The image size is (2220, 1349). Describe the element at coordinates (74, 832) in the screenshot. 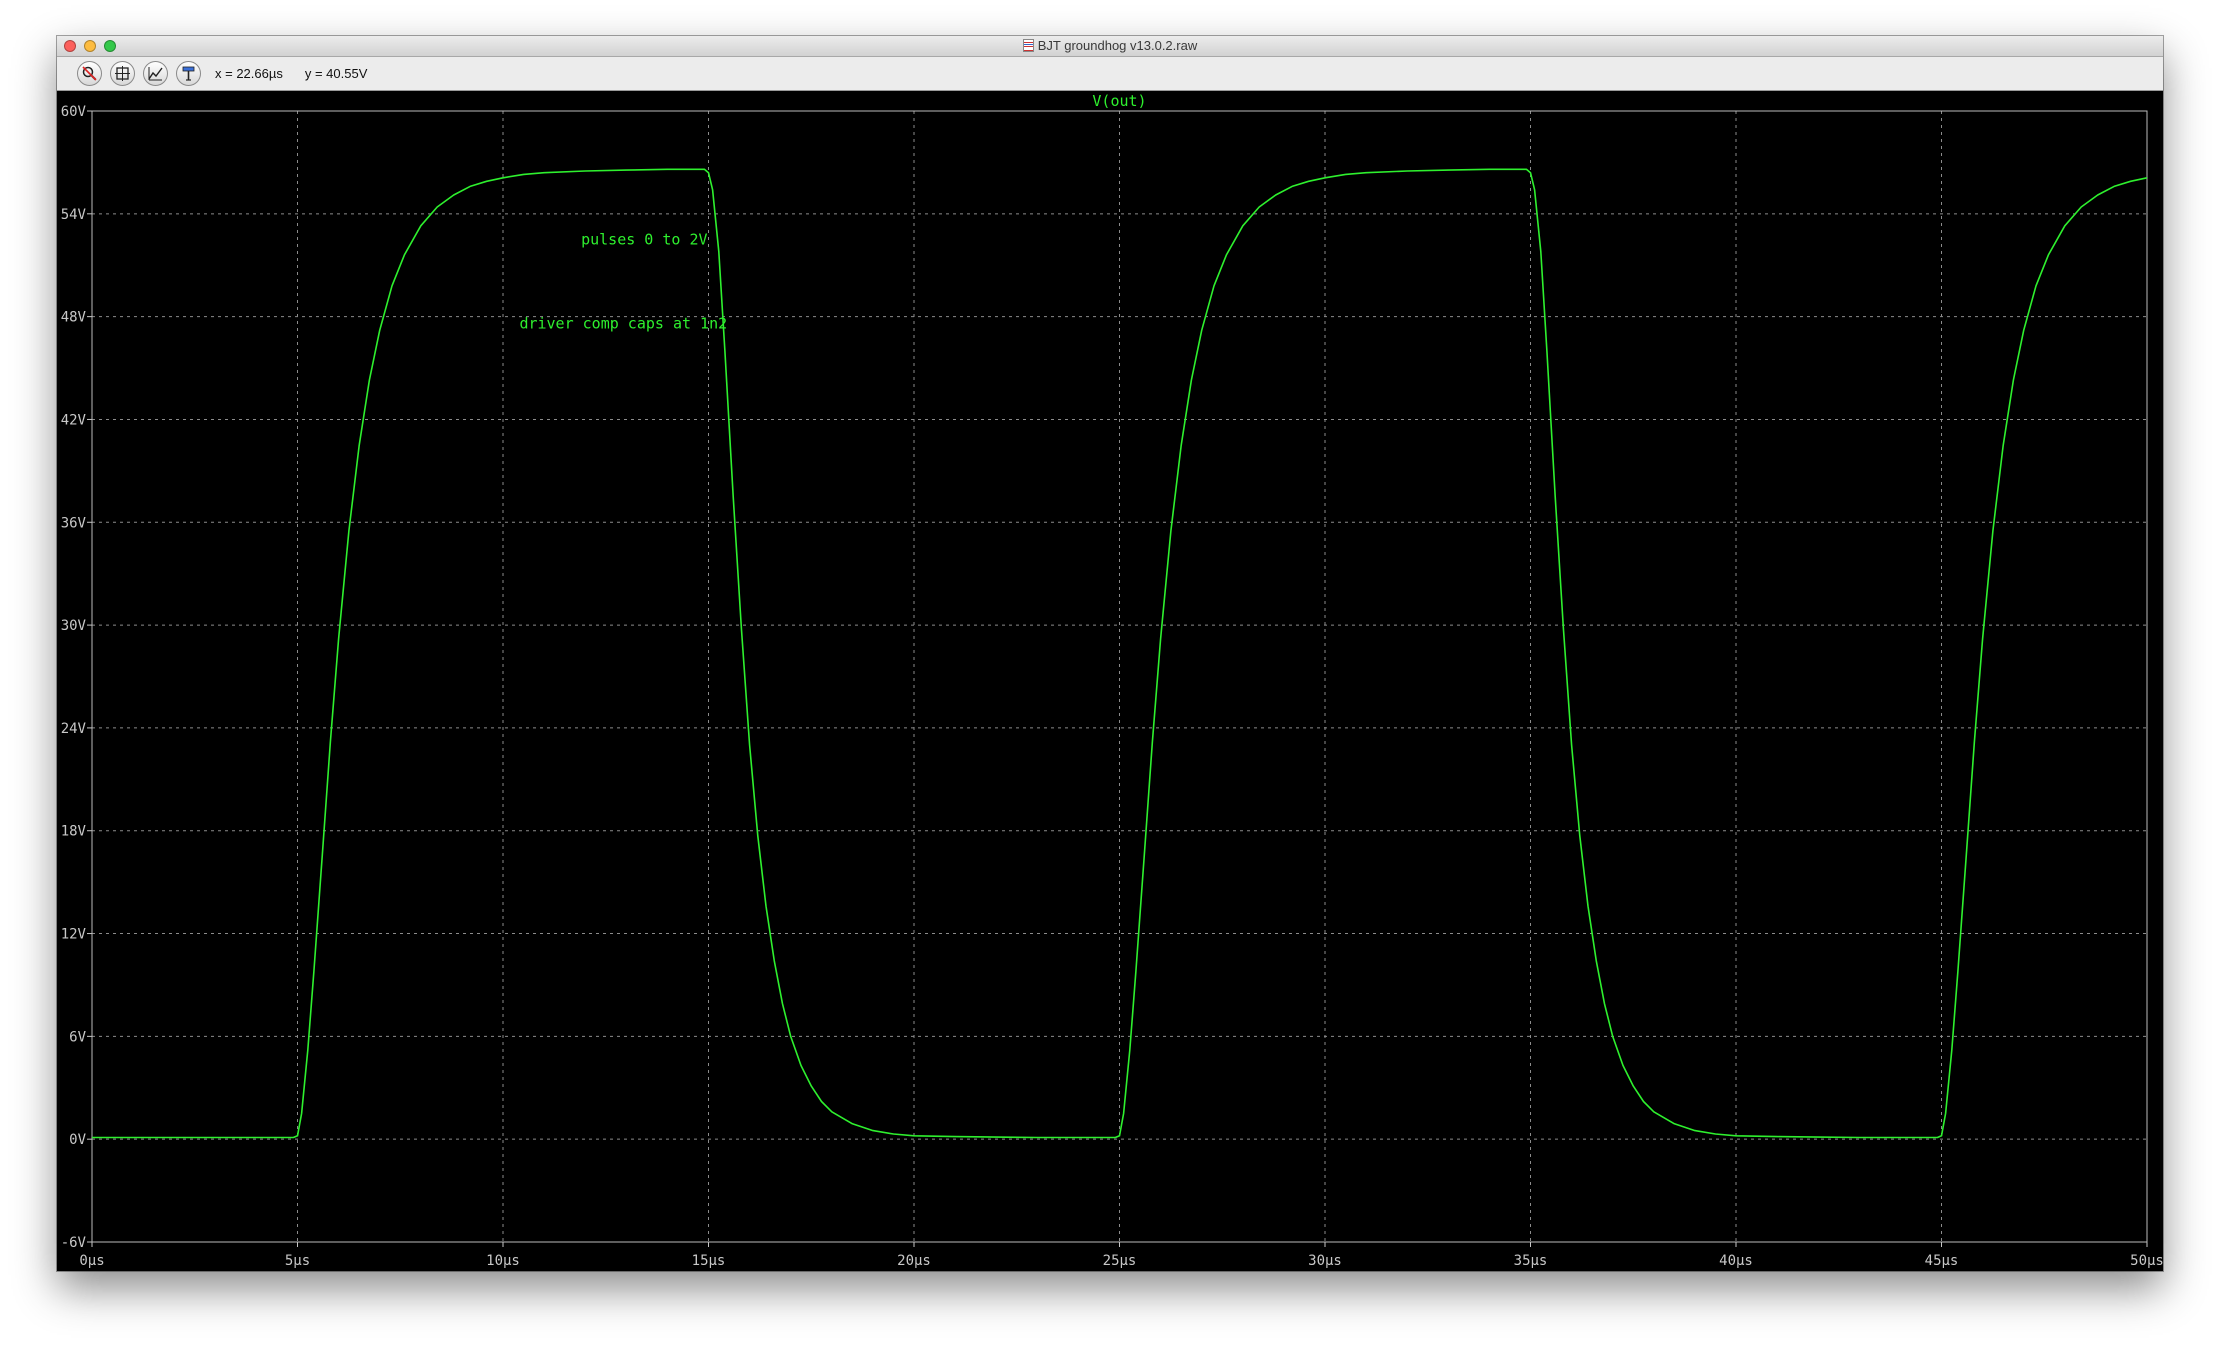

I see `y-tick-label: 18V` at that location.